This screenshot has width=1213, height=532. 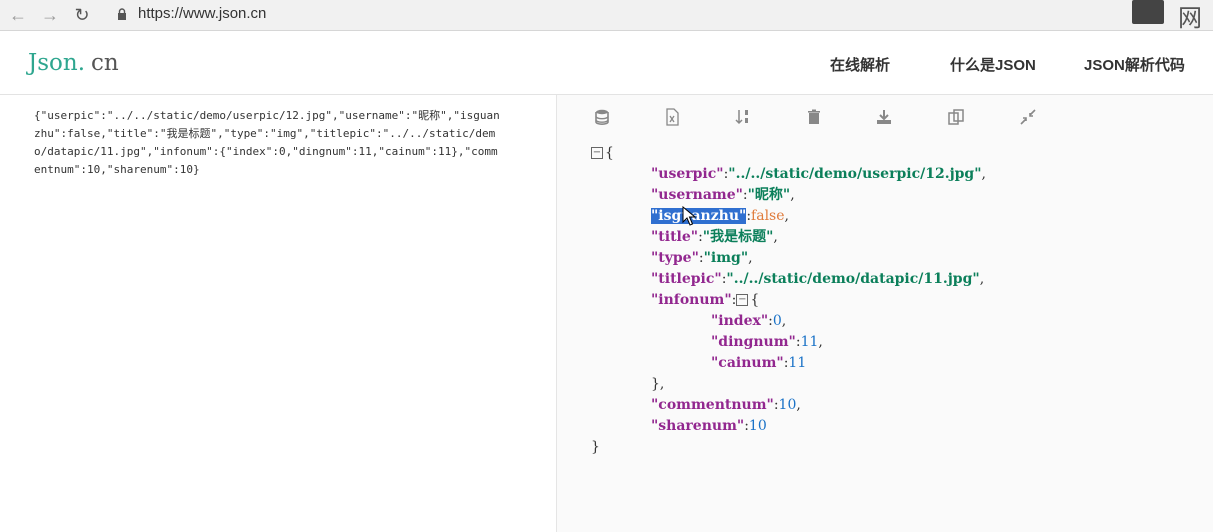 What do you see at coordinates (993, 64) in the screenshot?
I see `nav-what-is-json: 什么是JSON` at bounding box center [993, 64].